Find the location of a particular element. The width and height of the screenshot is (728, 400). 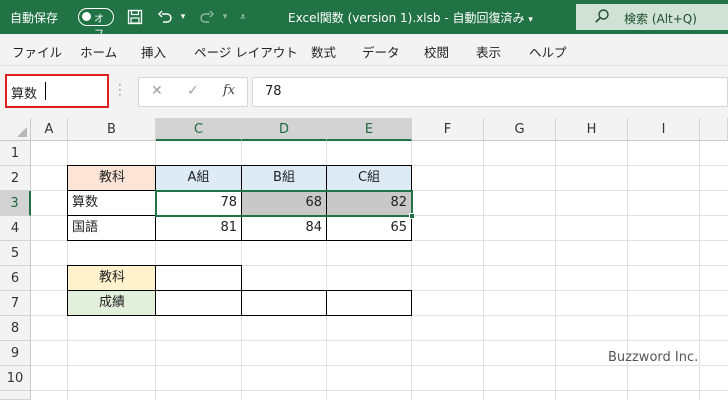

row-header-7: 7 is located at coordinates (15, 303).